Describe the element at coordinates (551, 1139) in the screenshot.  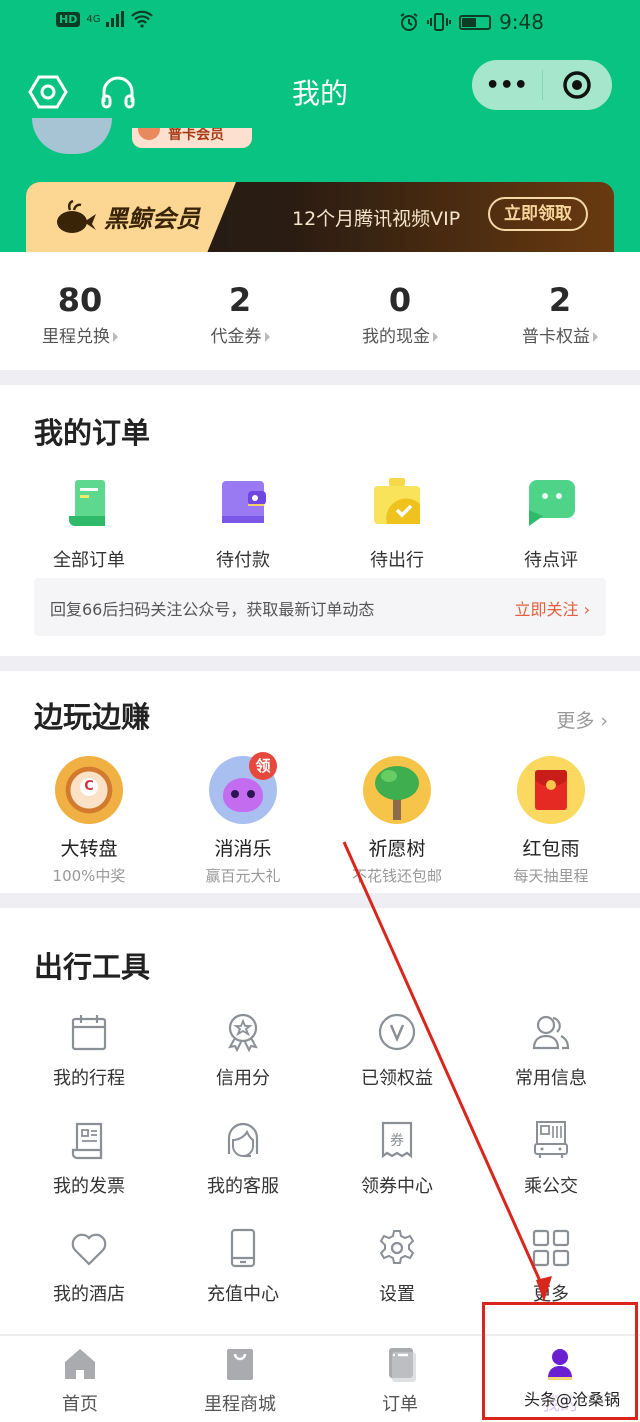
I see `bus-qr-icon` at that location.